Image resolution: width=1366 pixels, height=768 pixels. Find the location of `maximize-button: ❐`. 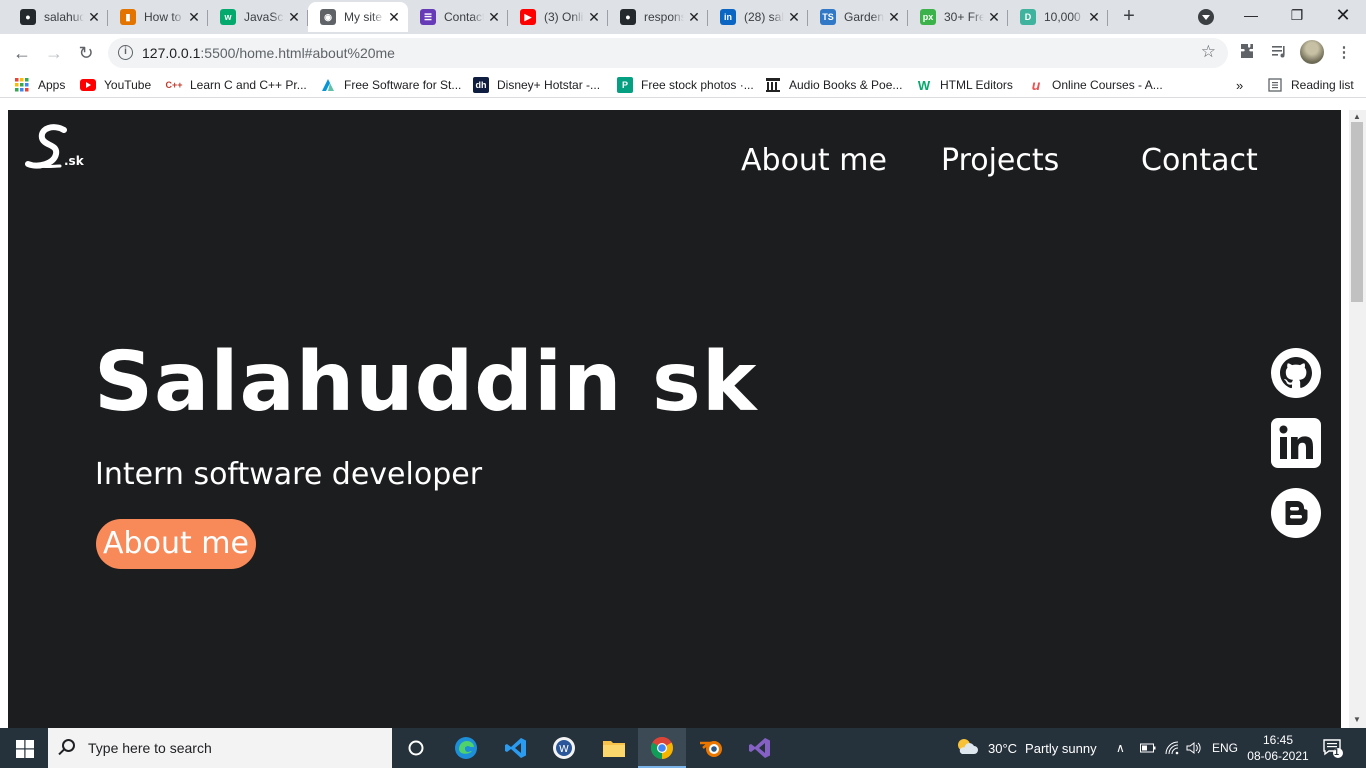

maximize-button: ❐ is located at coordinates (1297, 15).